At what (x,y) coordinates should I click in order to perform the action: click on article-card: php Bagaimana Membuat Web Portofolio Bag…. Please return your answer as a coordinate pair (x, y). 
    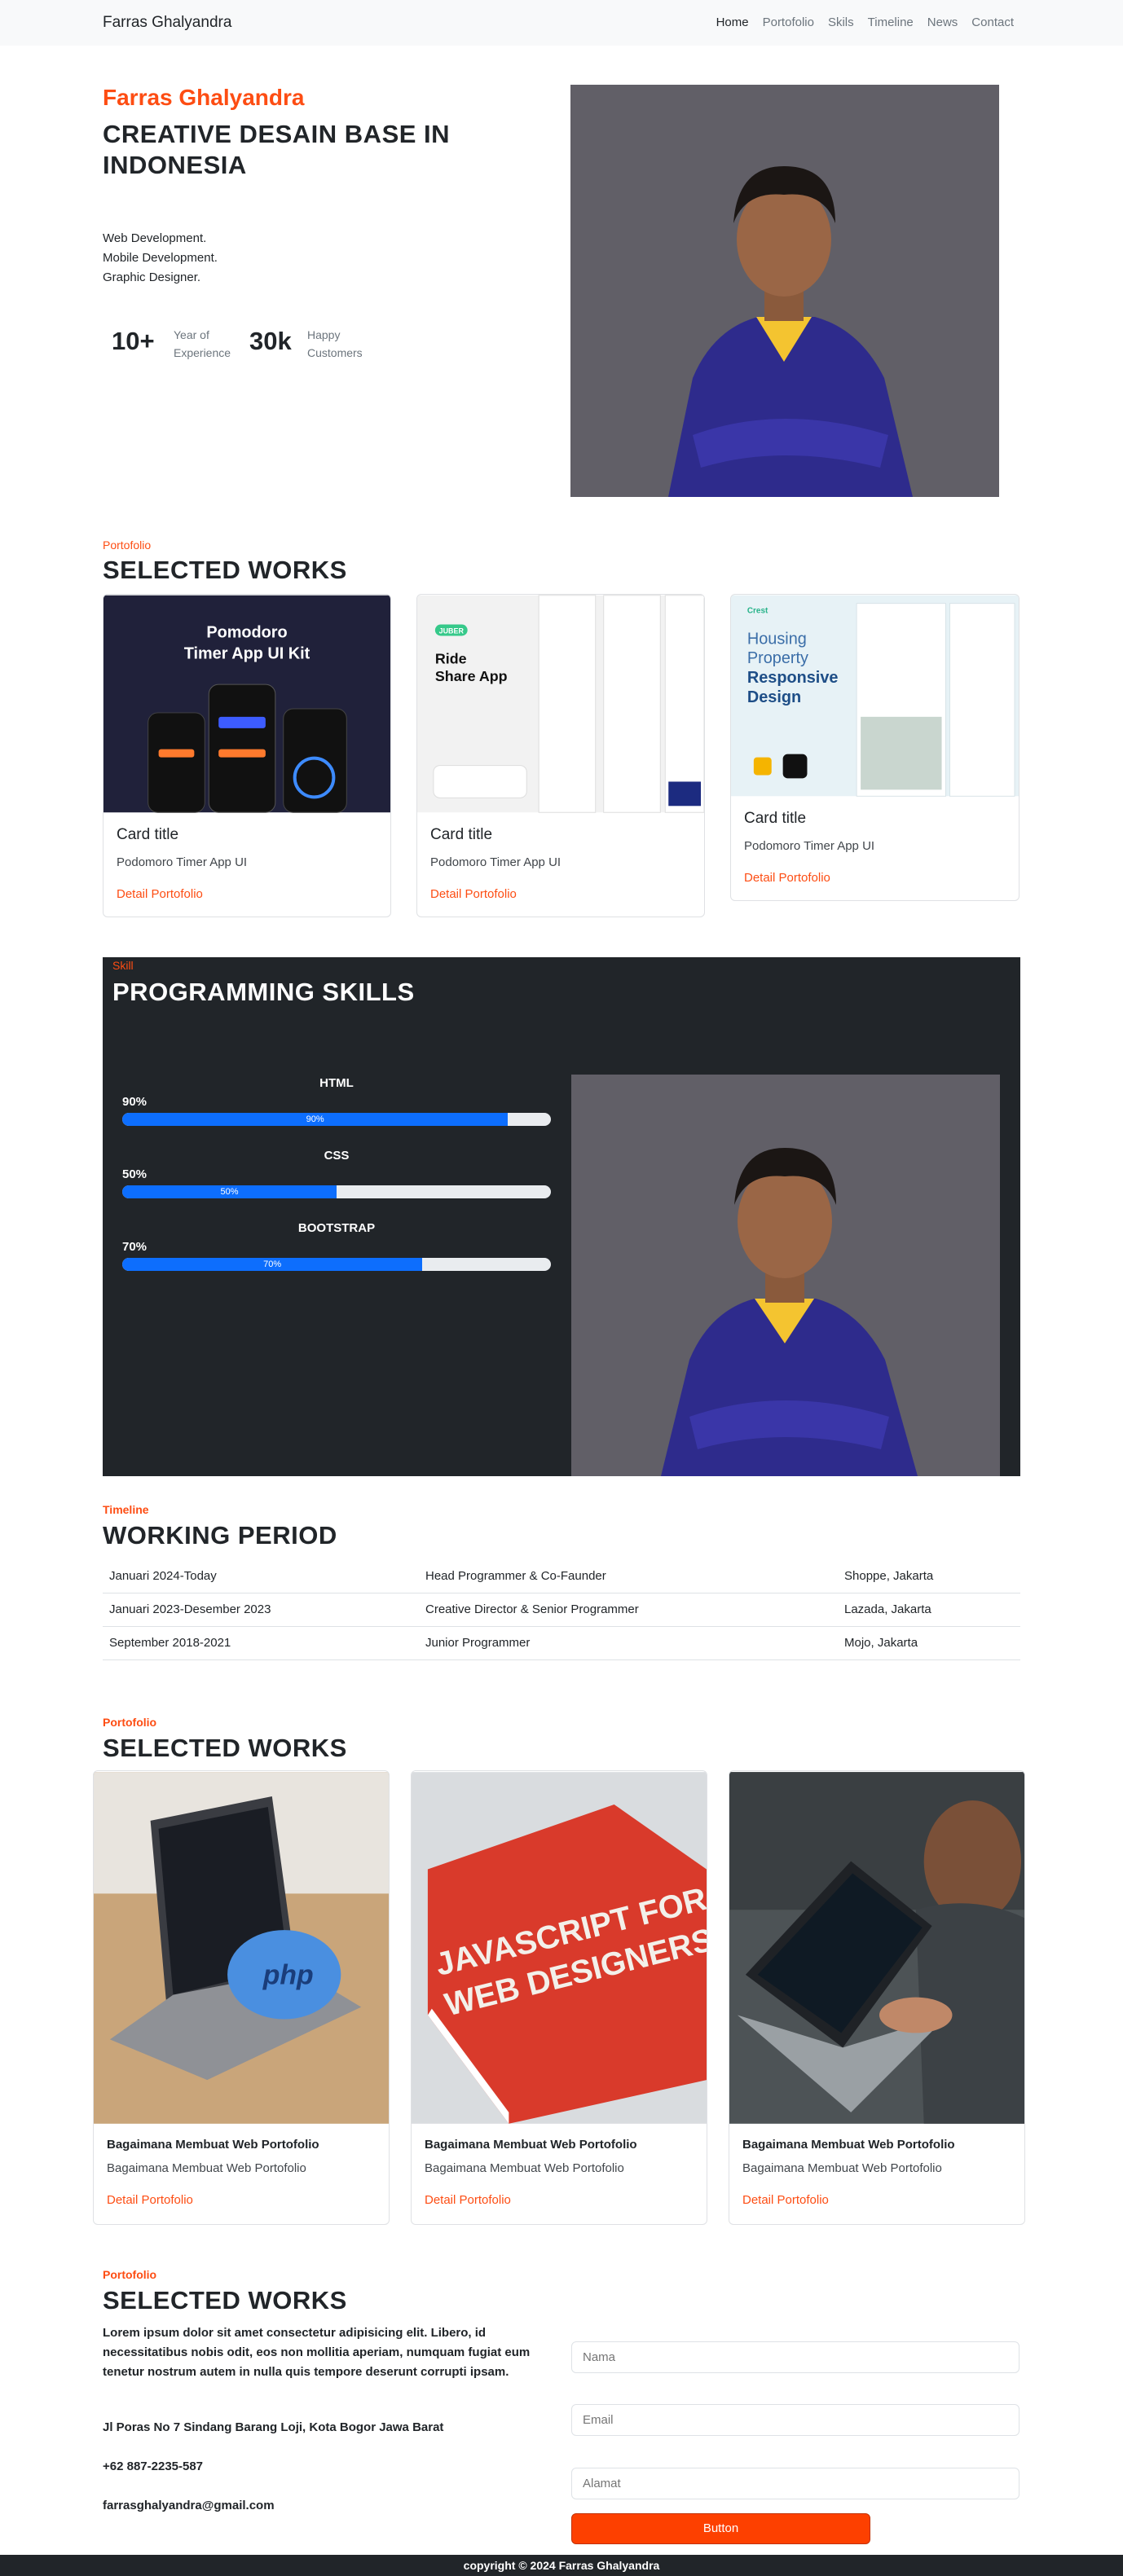
    Looking at the image, I should click on (241, 1997).